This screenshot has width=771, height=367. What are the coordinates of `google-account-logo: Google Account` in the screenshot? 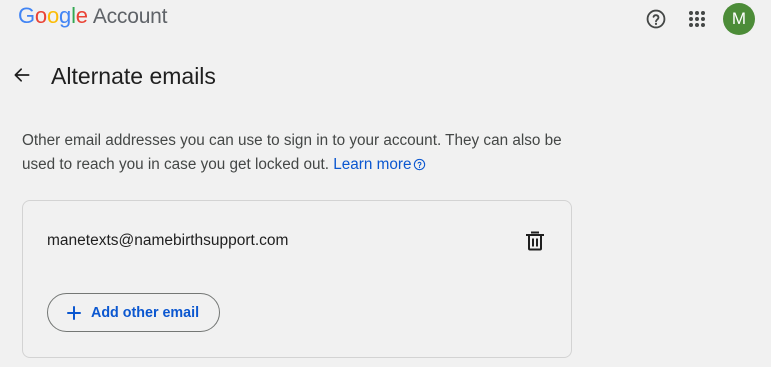 It's located at (92, 16).